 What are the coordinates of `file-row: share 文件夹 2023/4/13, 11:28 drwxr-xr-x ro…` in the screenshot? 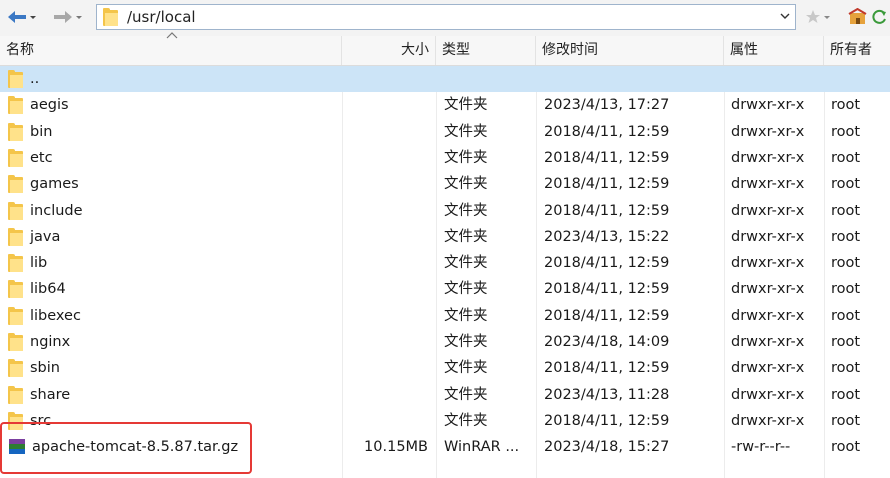 It's located at (445, 395).